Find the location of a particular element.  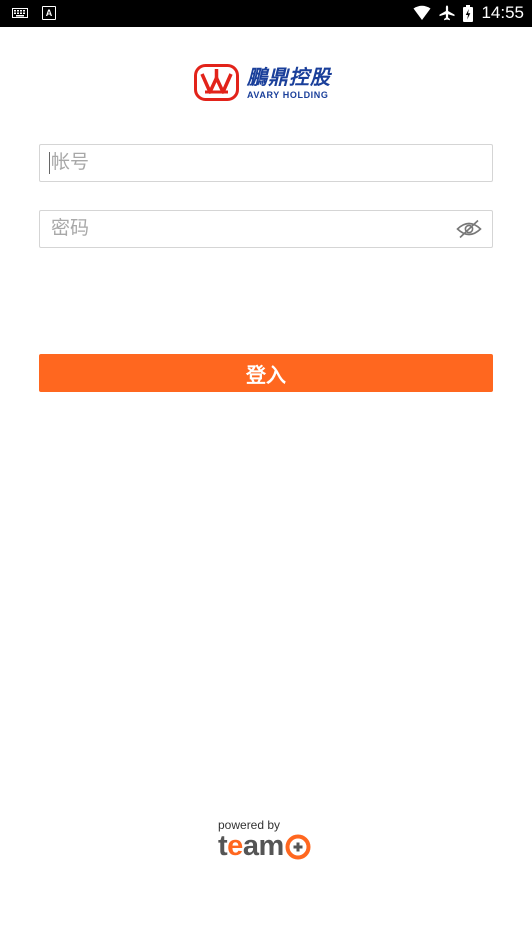

logo-chinese-name: 鵬鼎控股 is located at coordinates (289, 76).